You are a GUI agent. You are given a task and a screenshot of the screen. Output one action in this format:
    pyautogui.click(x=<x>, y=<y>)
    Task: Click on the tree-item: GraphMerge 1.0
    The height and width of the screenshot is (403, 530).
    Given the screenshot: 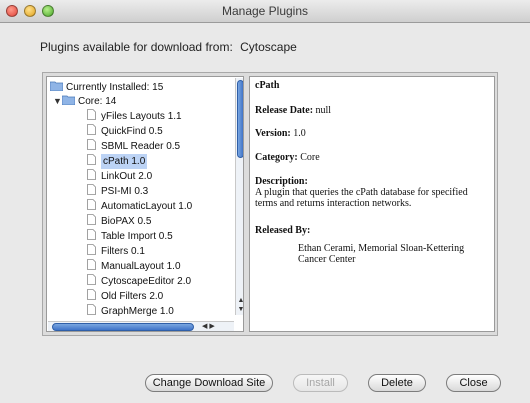 What is the action you would take?
    pyautogui.click(x=130, y=311)
    